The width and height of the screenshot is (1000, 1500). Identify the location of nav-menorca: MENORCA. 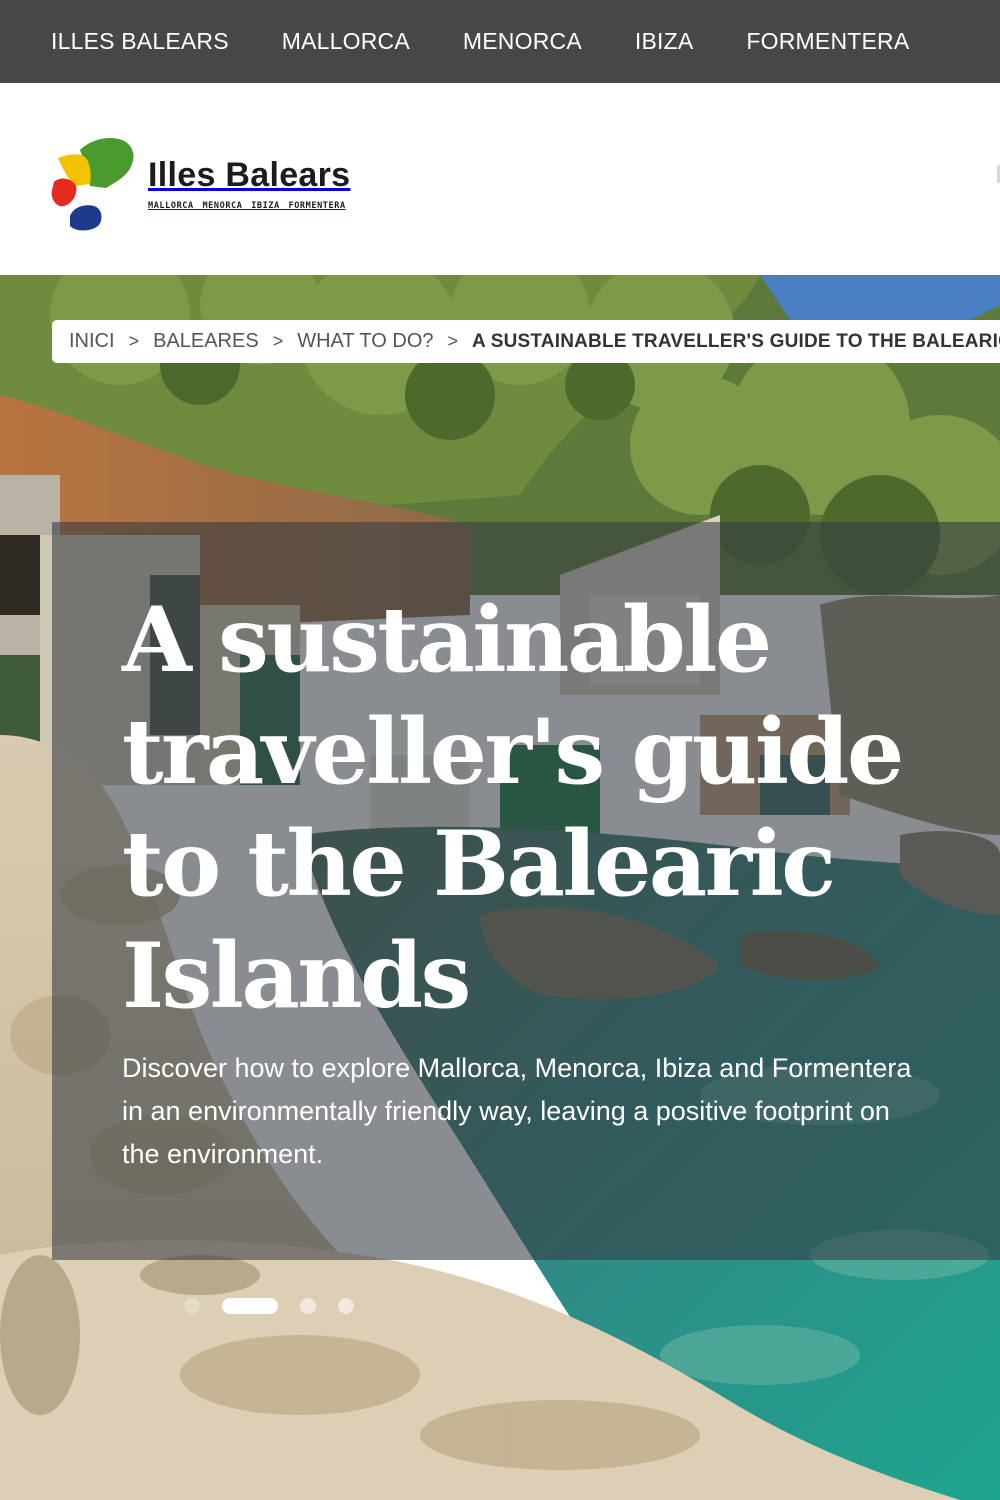
(522, 41).